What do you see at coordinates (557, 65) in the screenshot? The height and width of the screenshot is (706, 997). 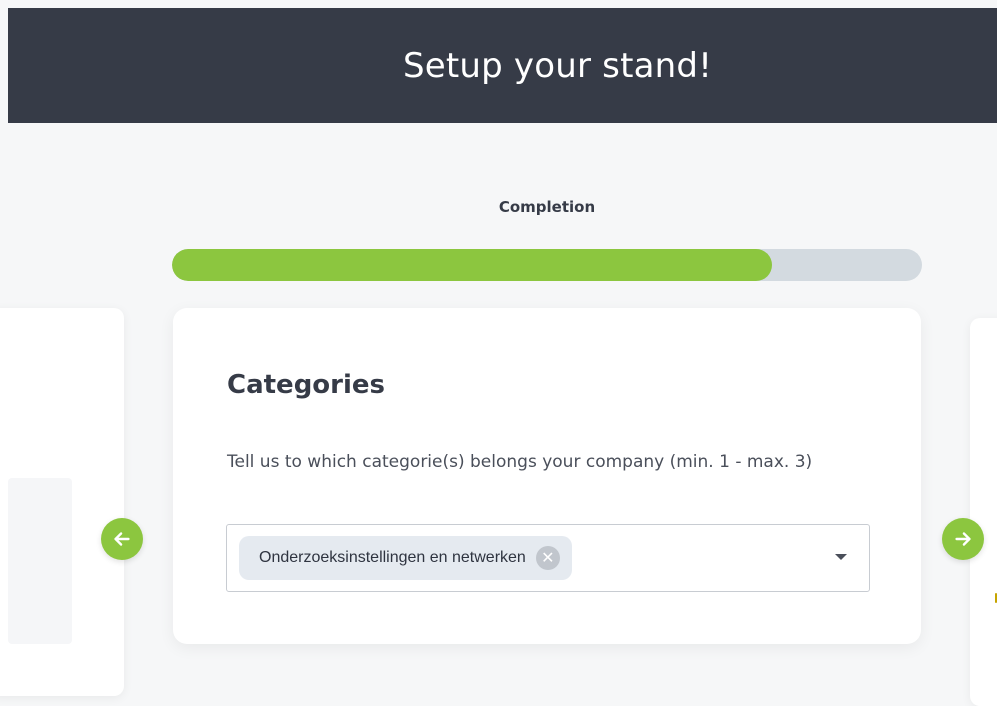 I see `page-title: Setup your stand!` at bounding box center [557, 65].